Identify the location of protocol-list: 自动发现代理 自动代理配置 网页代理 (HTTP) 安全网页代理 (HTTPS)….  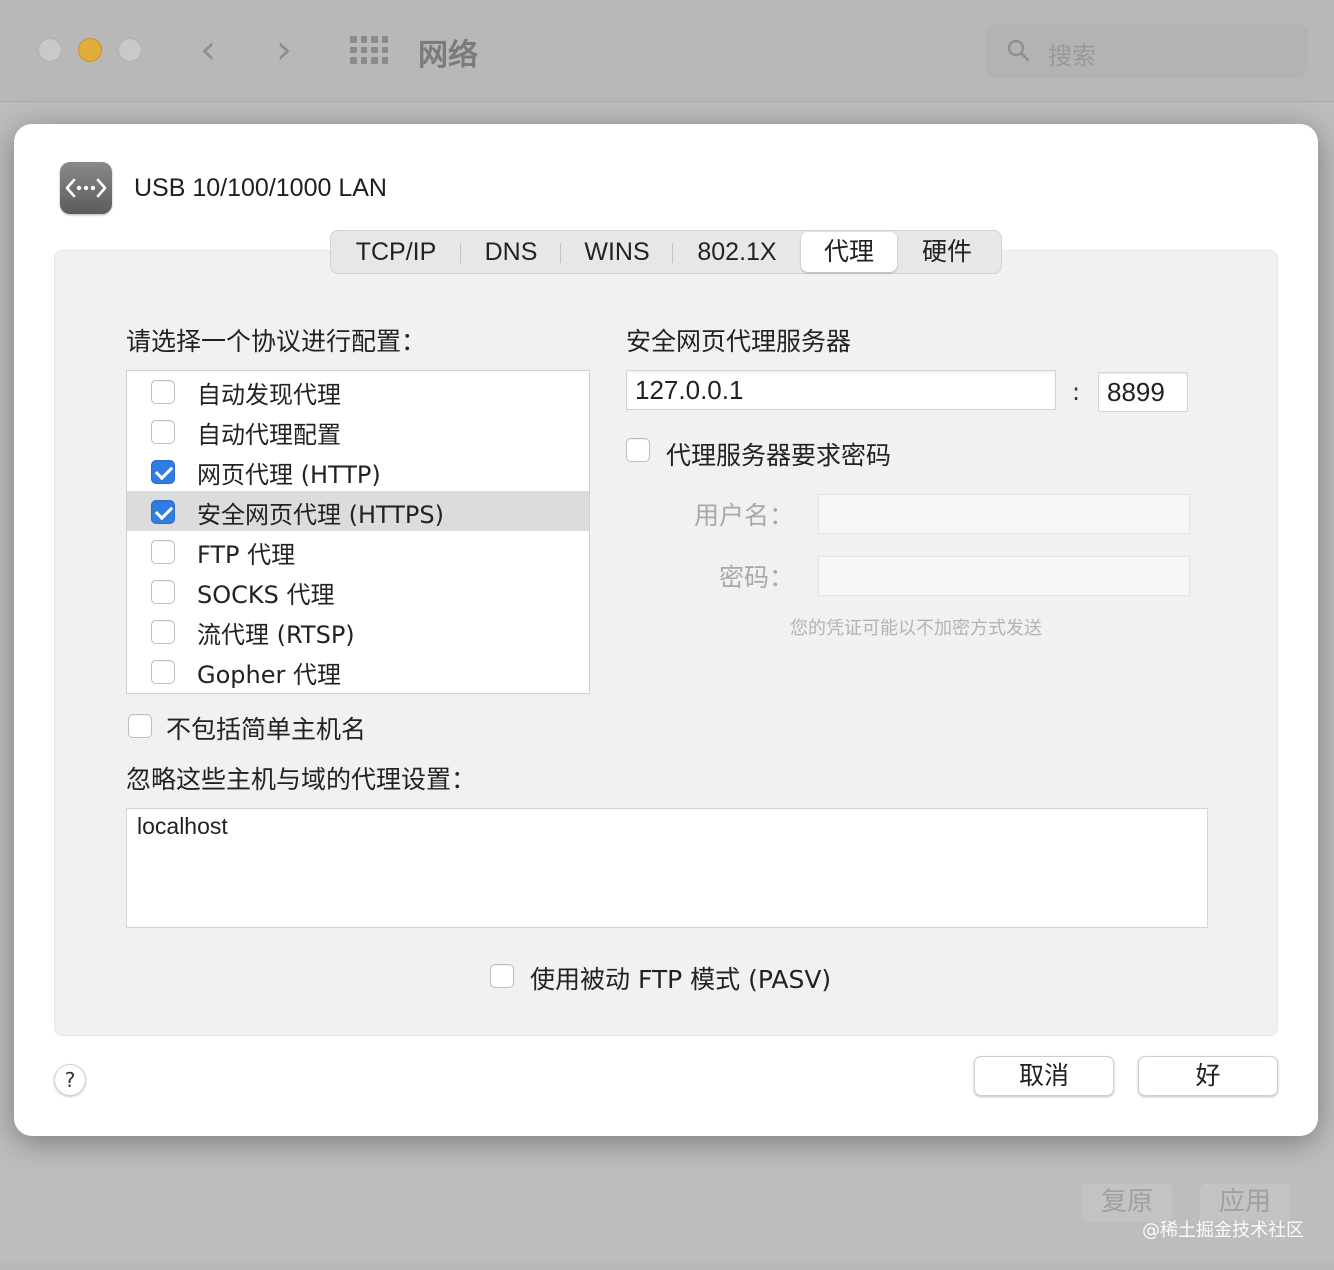
(358, 532).